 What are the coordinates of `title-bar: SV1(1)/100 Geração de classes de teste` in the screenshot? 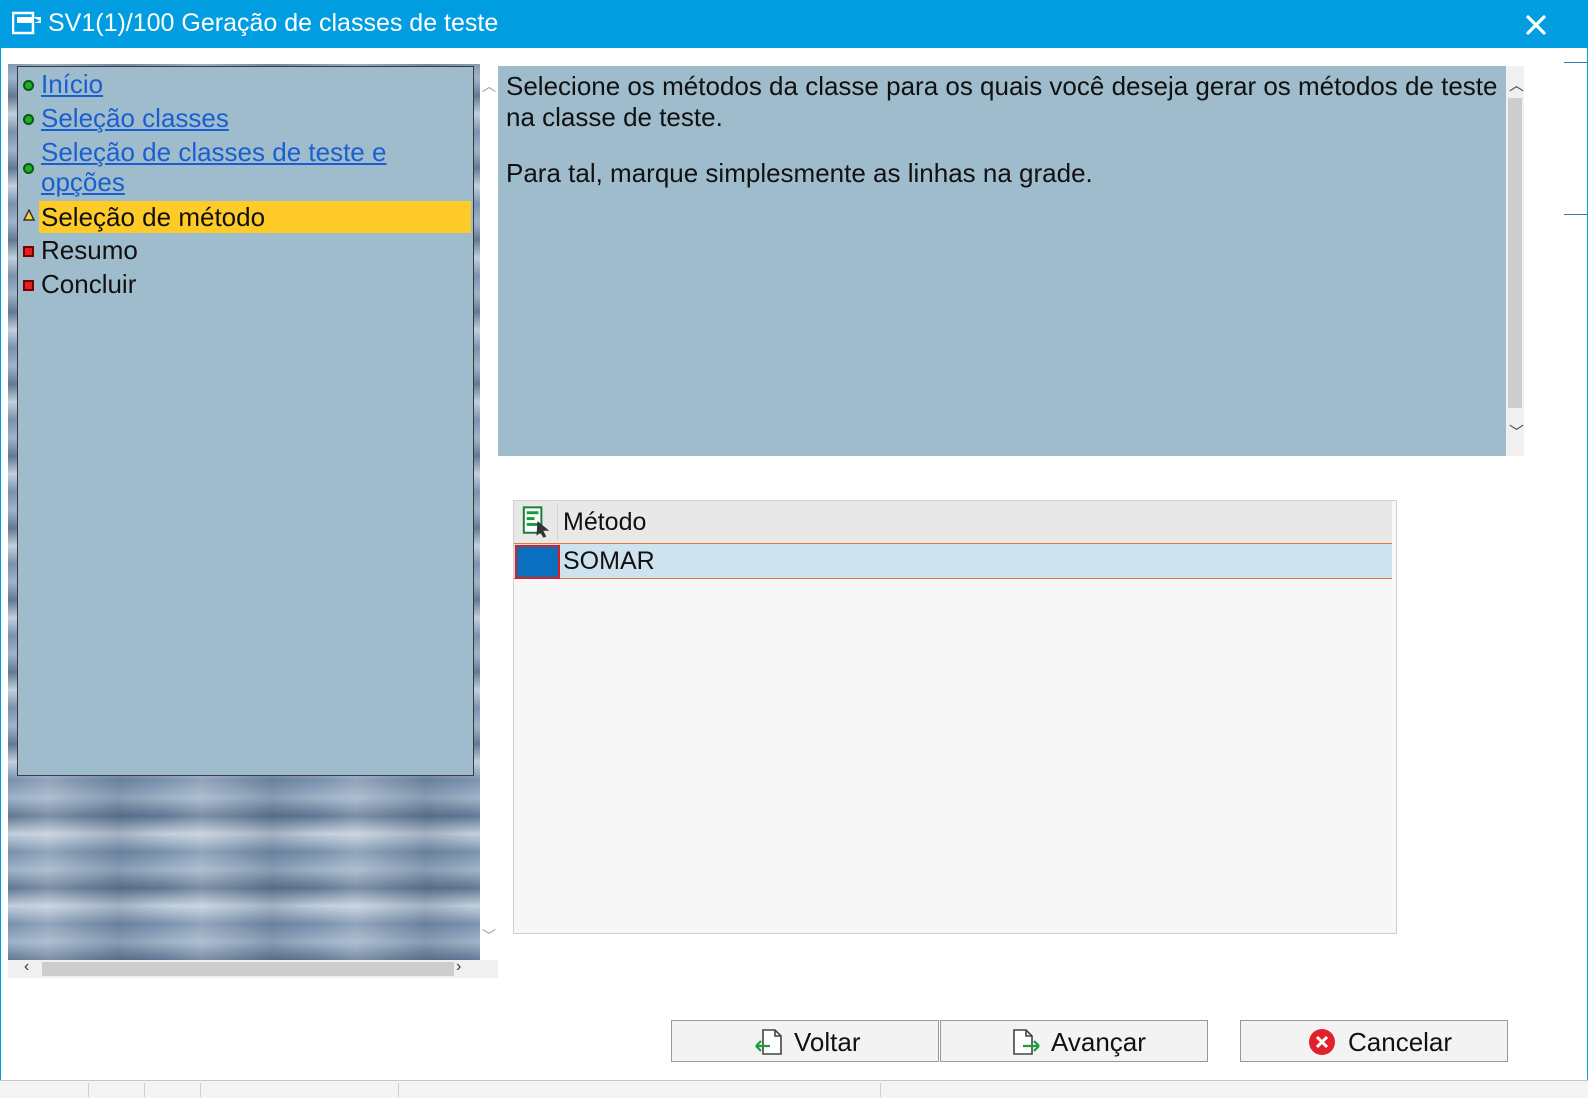 It's located at (794, 24).